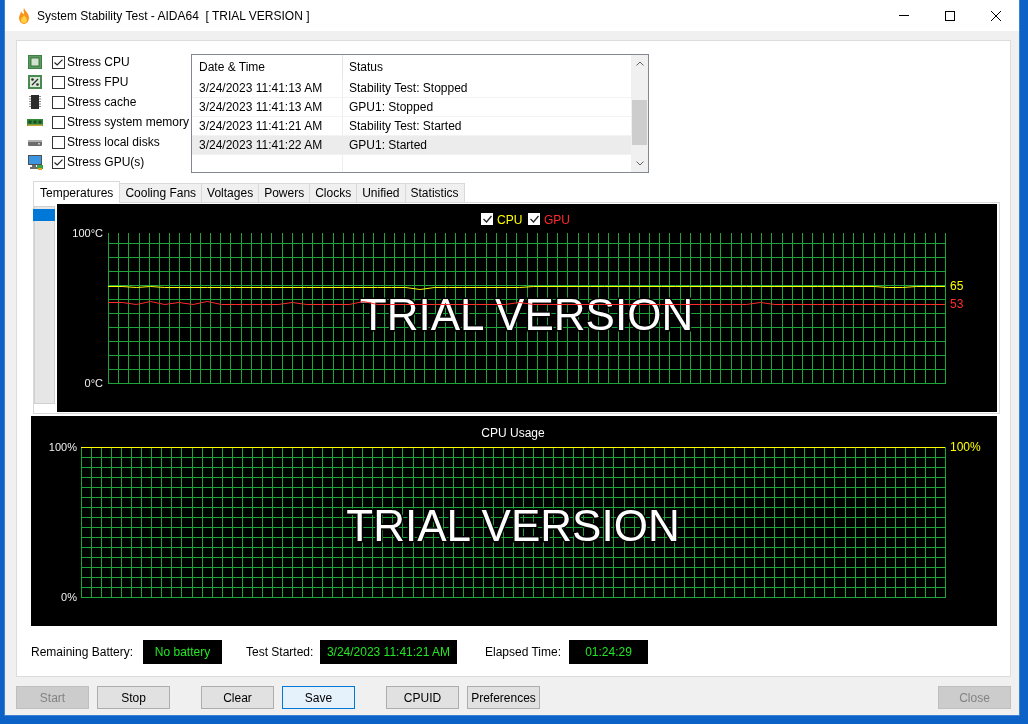  I want to click on column-header: Date & Time, so click(267, 67).